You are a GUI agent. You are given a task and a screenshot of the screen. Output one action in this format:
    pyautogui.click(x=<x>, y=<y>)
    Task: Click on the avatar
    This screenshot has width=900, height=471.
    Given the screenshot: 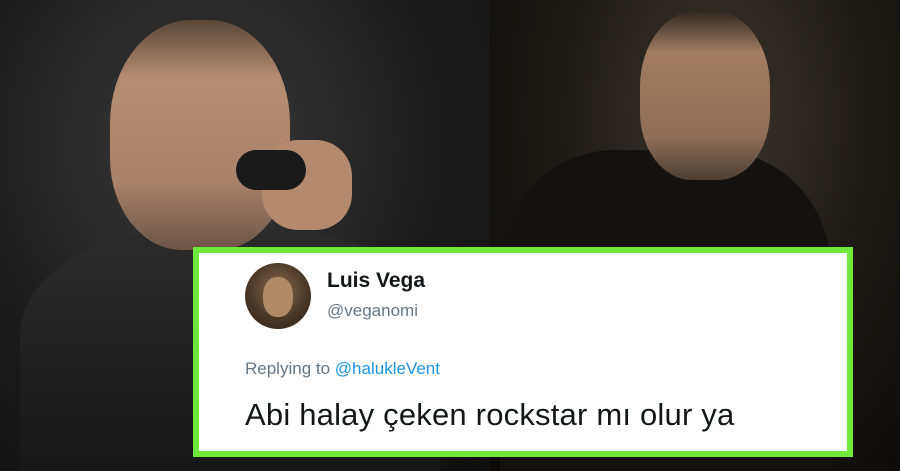 What is the action you would take?
    pyautogui.click(x=278, y=296)
    